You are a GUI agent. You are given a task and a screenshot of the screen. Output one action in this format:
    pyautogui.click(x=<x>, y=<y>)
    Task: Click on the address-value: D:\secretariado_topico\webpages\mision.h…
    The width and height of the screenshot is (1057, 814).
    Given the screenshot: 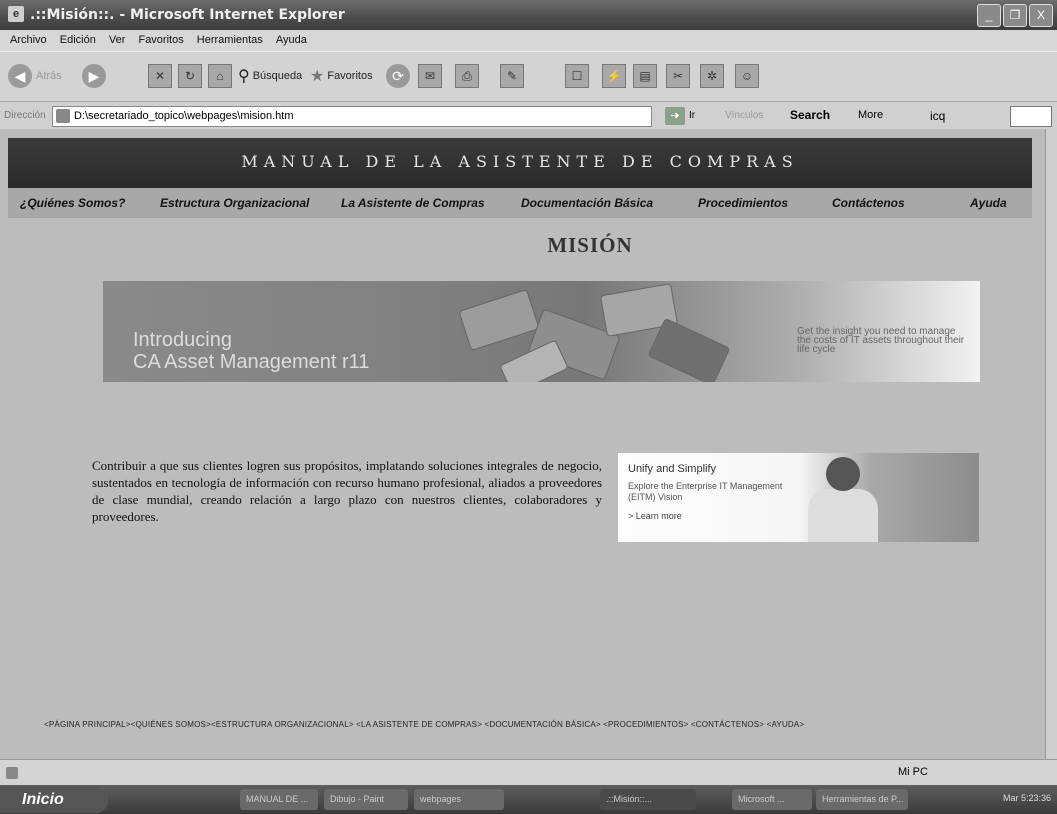 What is the action you would take?
    pyautogui.click(x=184, y=116)
    